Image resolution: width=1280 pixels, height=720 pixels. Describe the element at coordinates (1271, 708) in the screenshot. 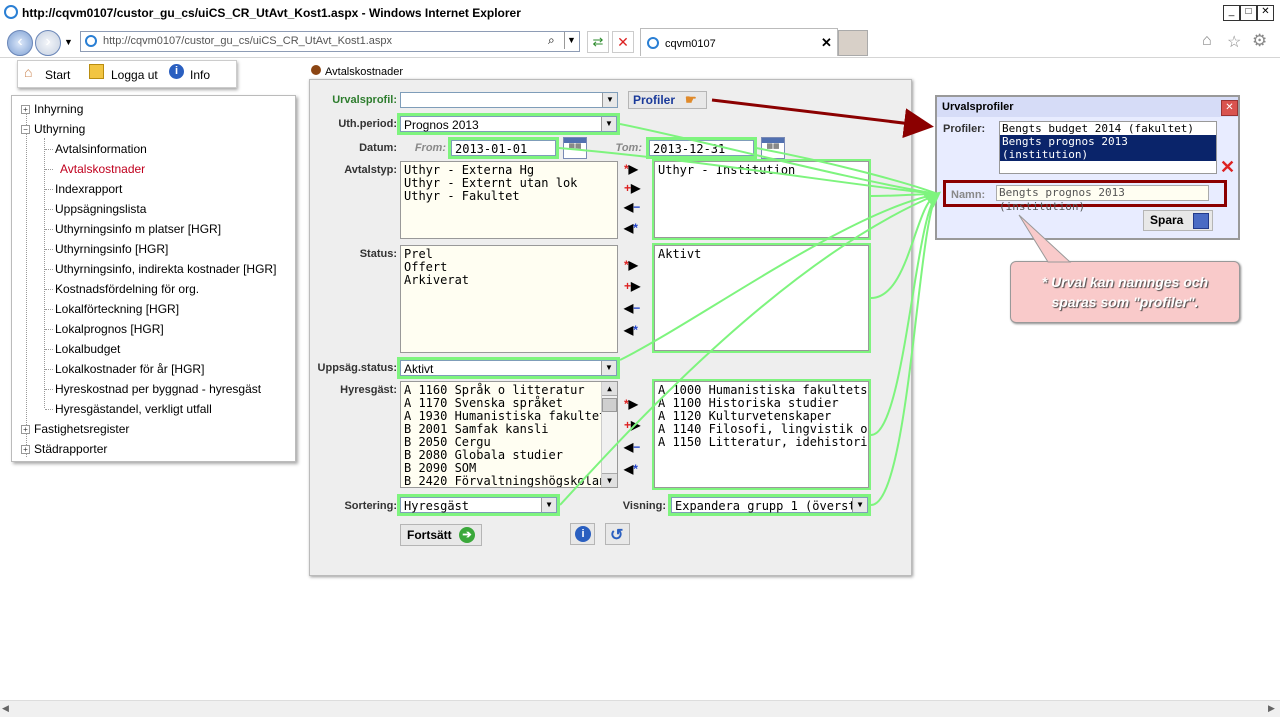

I see `scroll-right-icon: ▶` at that location.